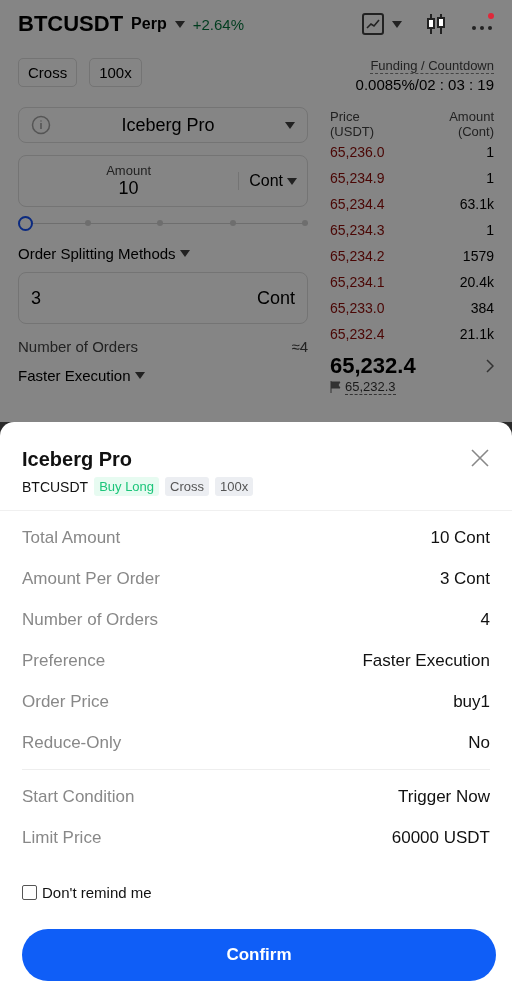 The width and height of the screenshot is (512, 1006). Describe the element at coordinates (91, 578) in the screenshot. I see `detail-label: Amount Per Order` at that location.